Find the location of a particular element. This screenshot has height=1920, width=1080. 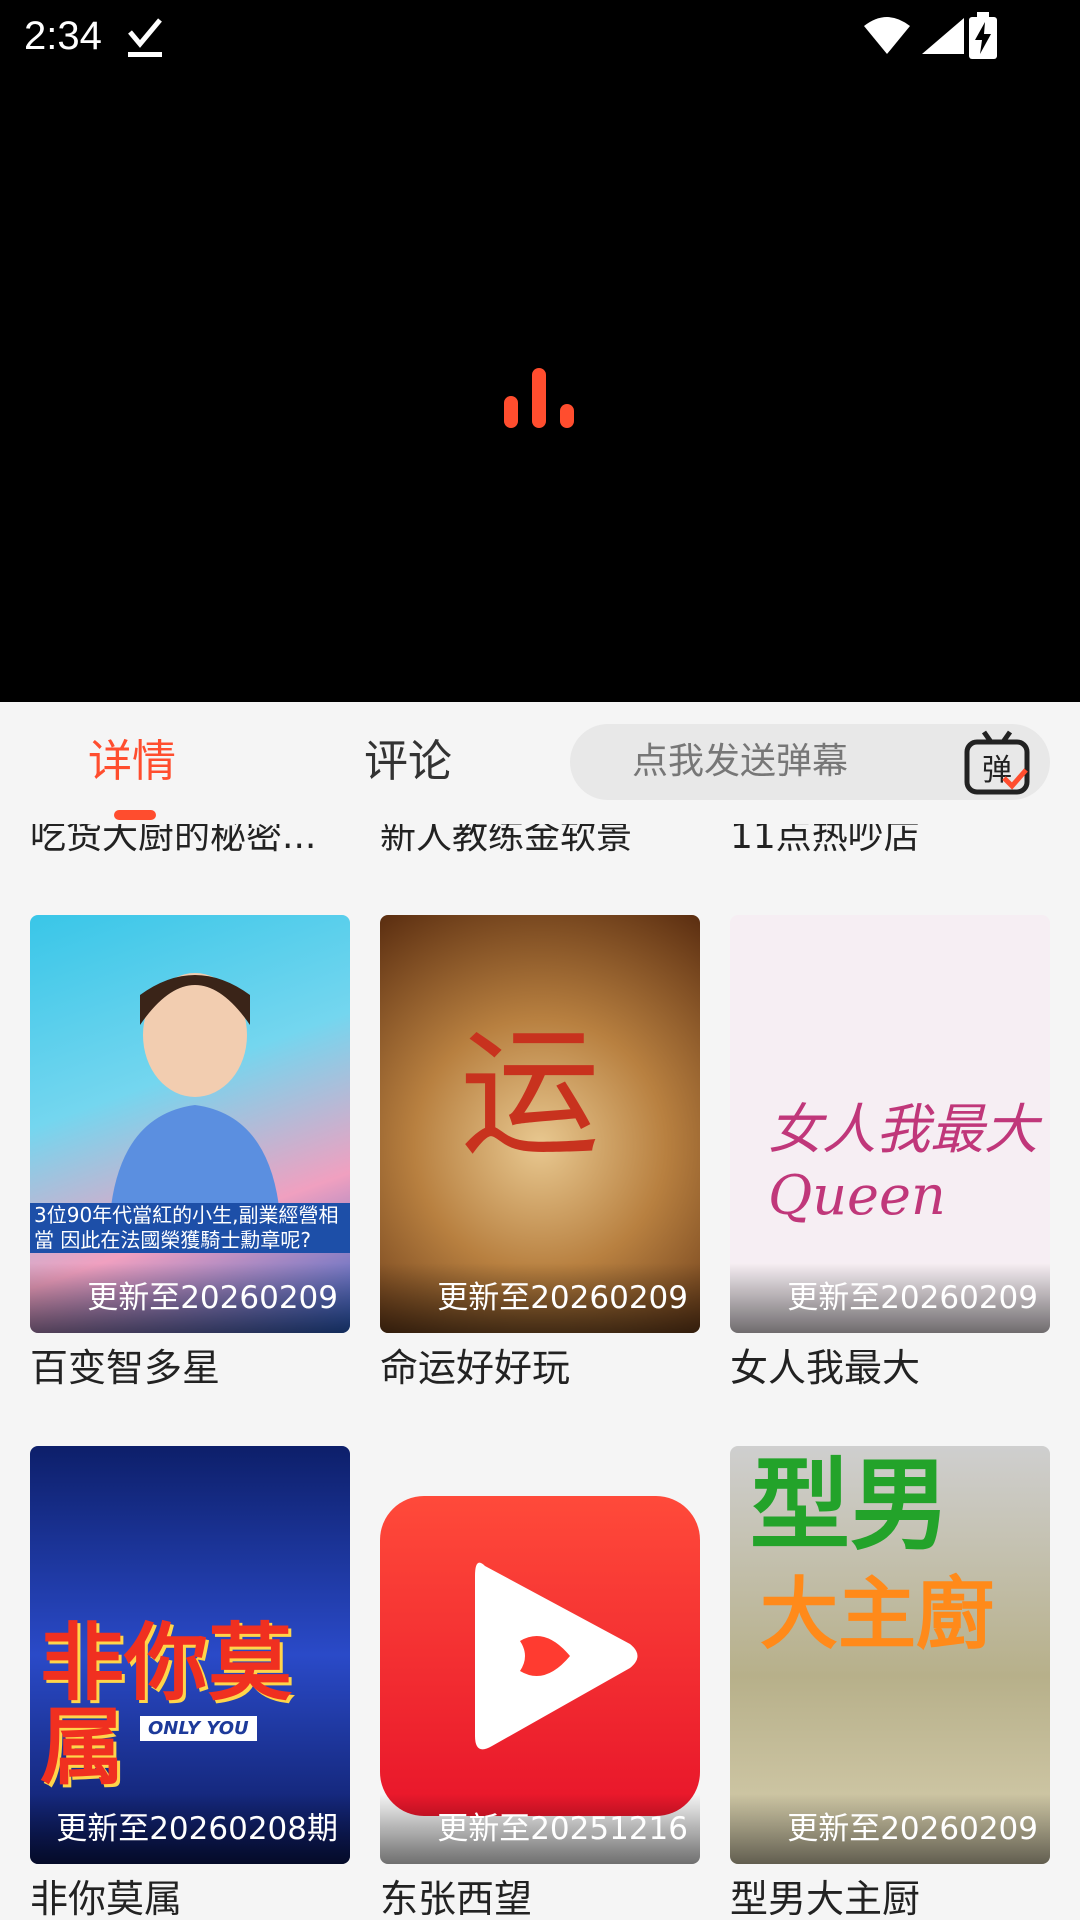

show-card: 更新至20251216 东张西望 is located at coordinates (540, 1683).